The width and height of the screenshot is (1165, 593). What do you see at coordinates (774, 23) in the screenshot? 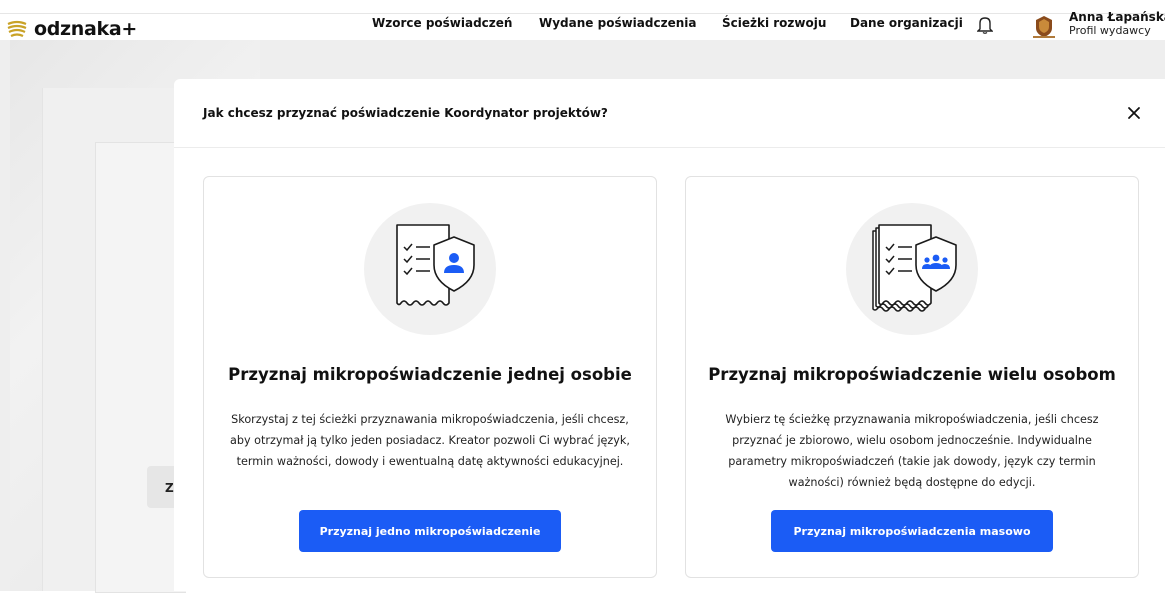
I see `nav-item-development-paths: Ścieżki rozwoju` at bounding box center [774, 23].